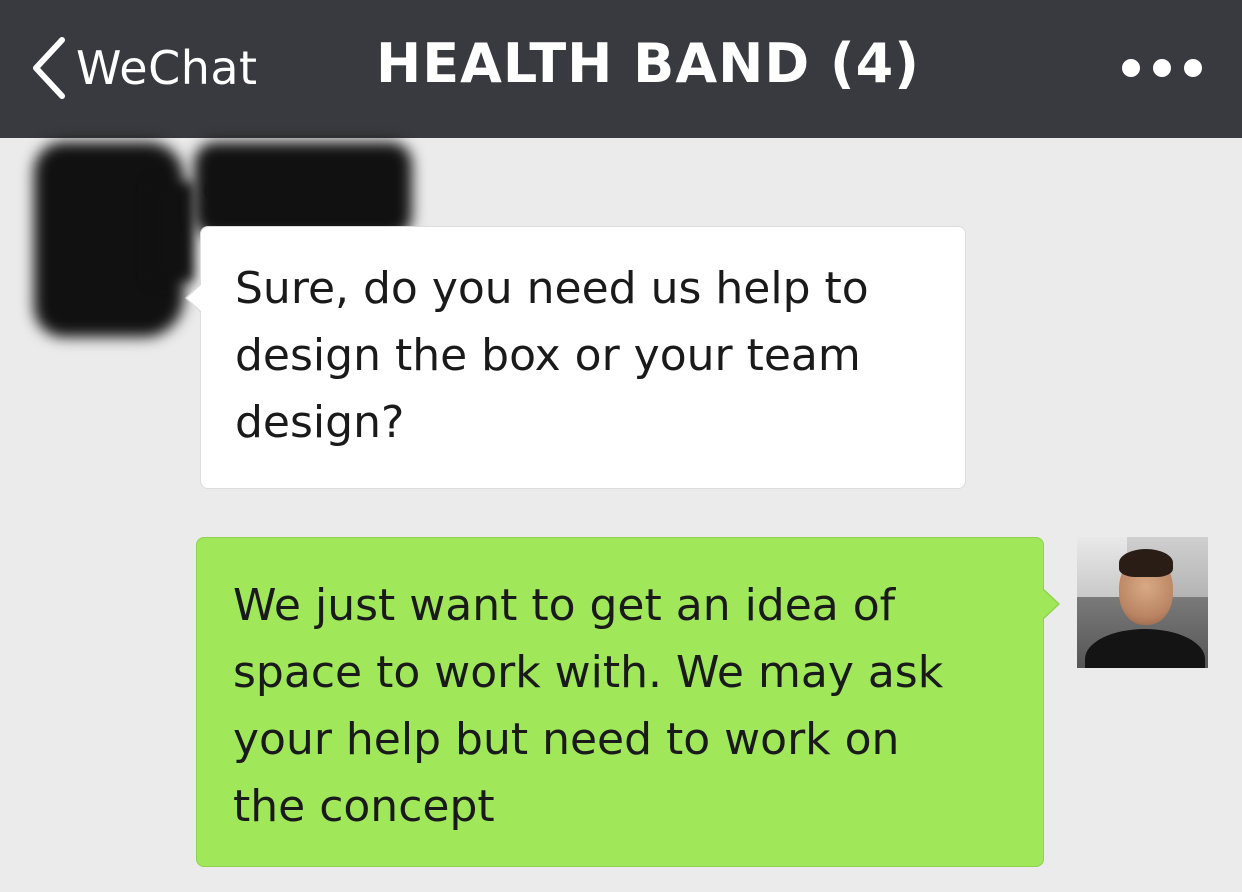  I want to click on back-label: WeChat, so click(167, 68).